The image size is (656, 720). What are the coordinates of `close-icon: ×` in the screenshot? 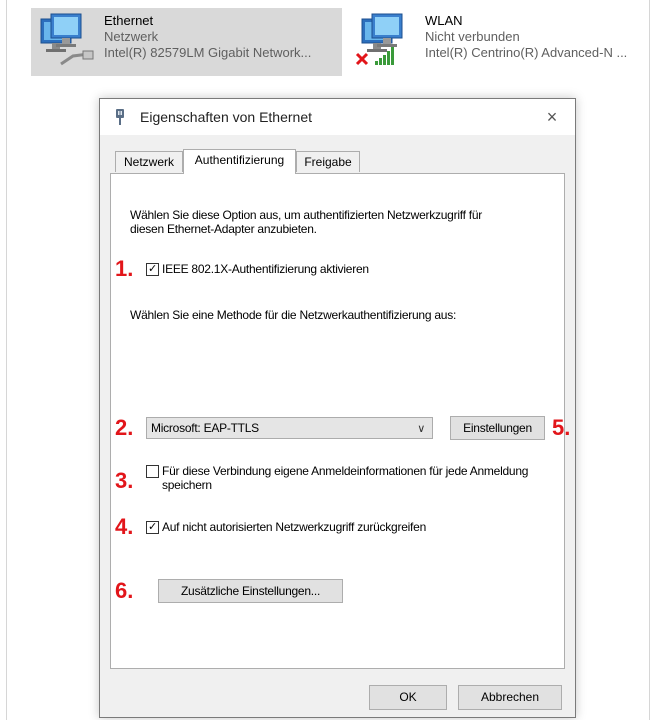 It's located at (552, 117).